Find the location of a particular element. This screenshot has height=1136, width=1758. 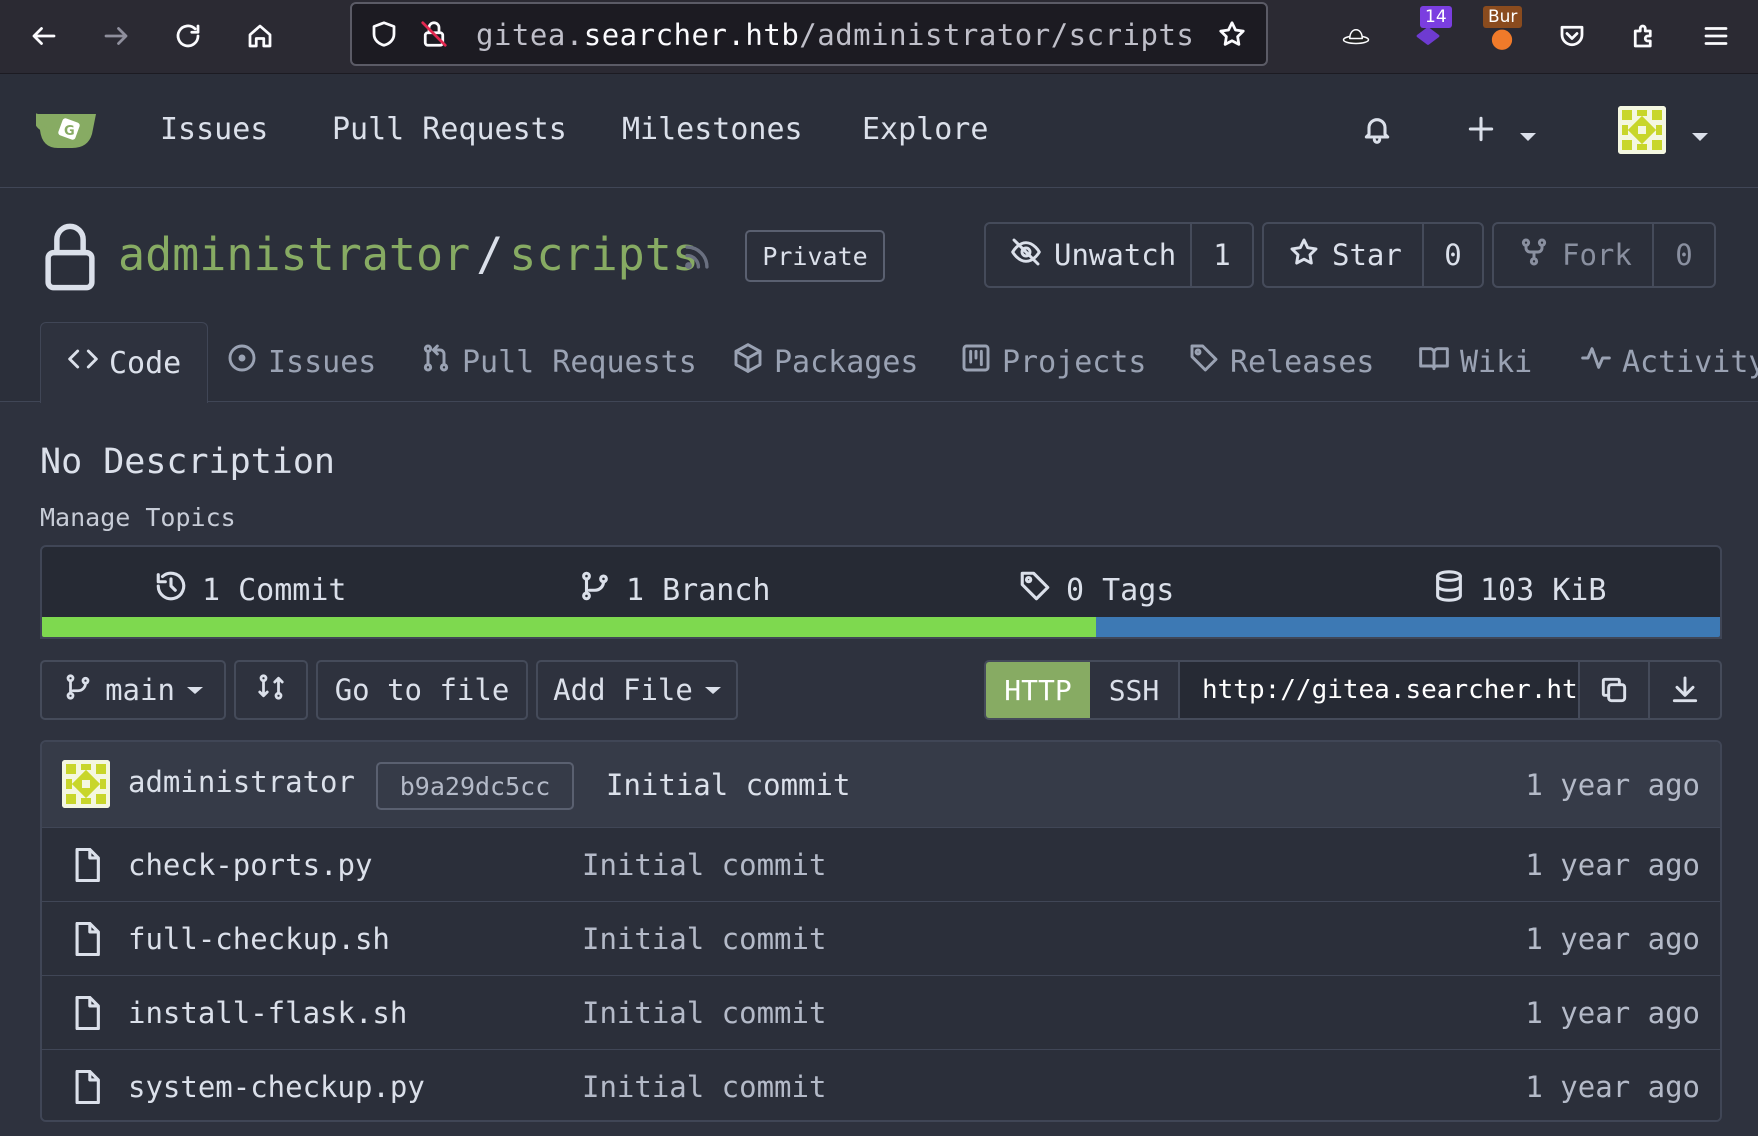

tab-packages-label: Packages is located at coordinates (846, 362).